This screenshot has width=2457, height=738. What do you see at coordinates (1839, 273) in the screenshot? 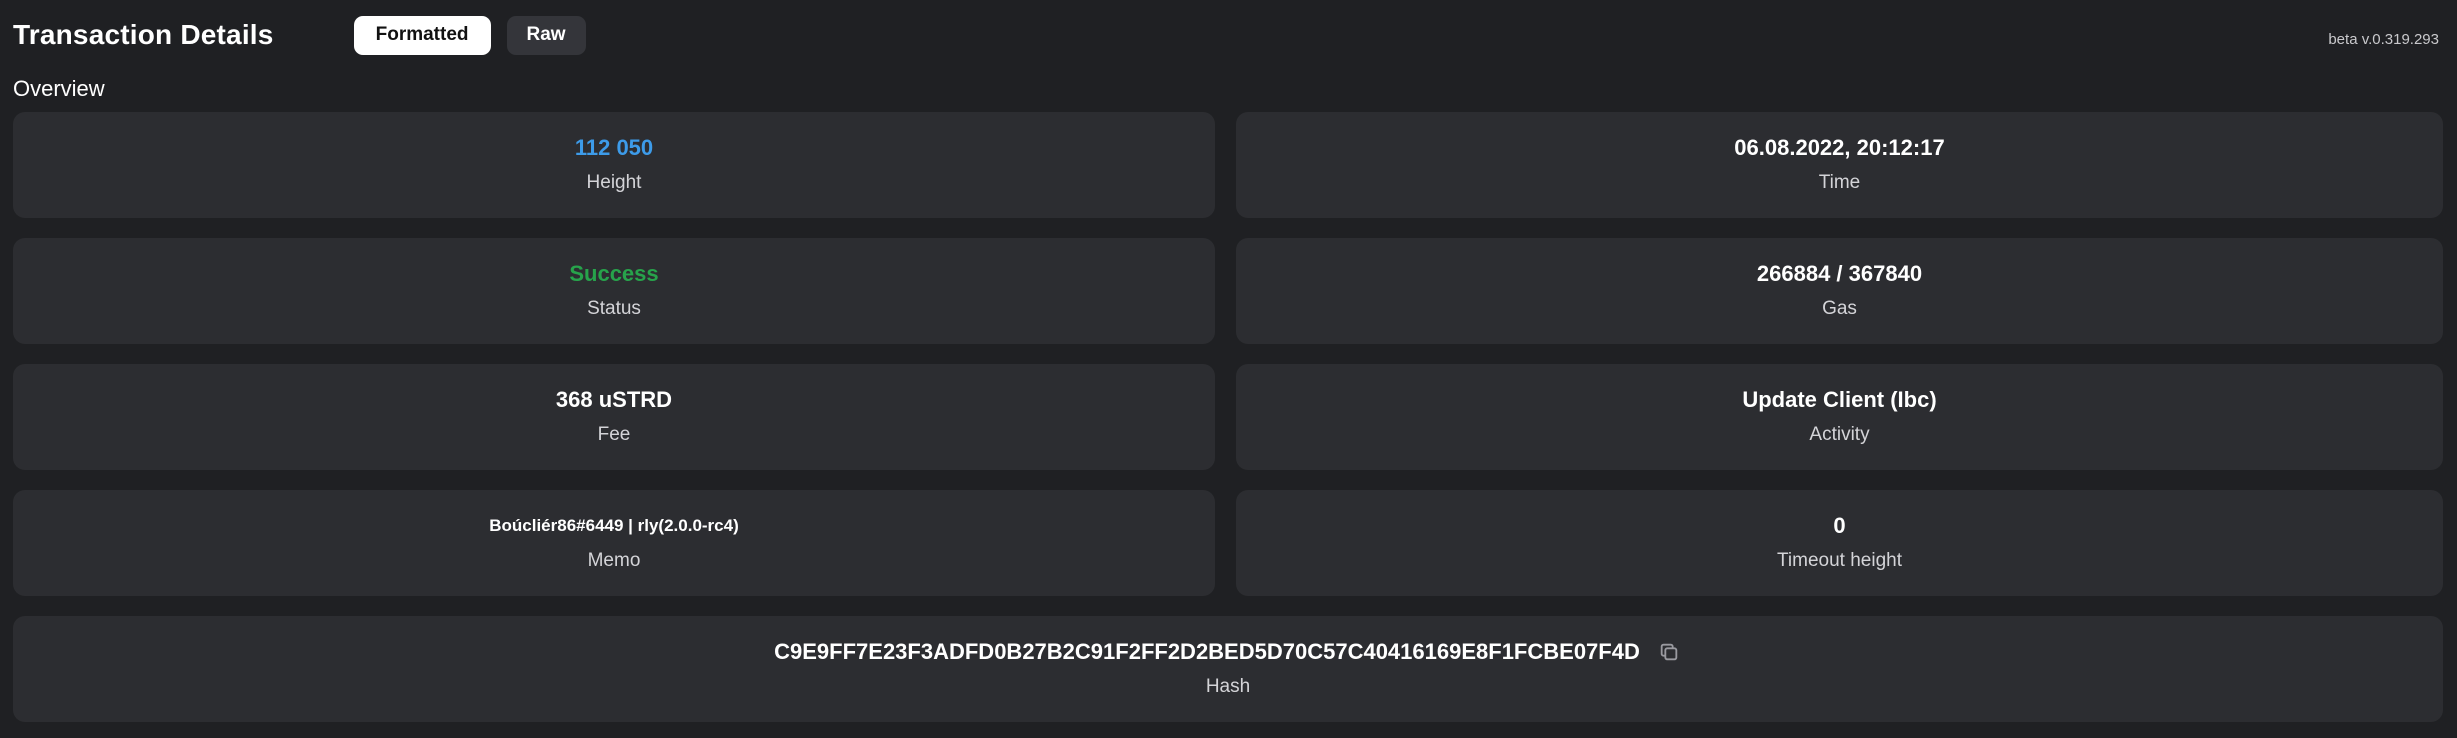
I see `gas-value: 266884 / 367840` at bounding box center [1839, 273].